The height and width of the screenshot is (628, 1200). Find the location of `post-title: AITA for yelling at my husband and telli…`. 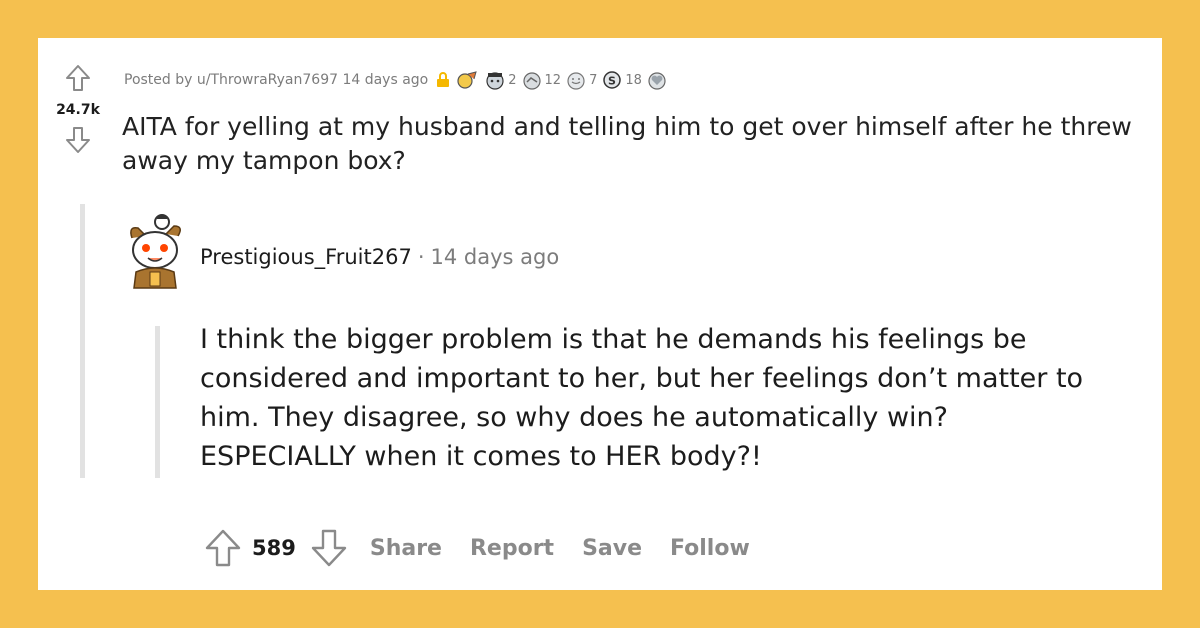

post-title: AITA for yelling at my husband and telli… is located at coordinates (637, 144).